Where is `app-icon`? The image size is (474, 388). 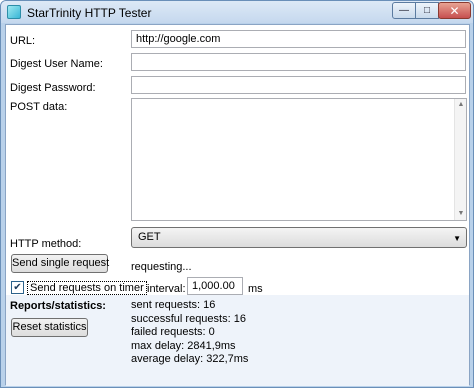 app-icon is located at coordinates (14, 12).